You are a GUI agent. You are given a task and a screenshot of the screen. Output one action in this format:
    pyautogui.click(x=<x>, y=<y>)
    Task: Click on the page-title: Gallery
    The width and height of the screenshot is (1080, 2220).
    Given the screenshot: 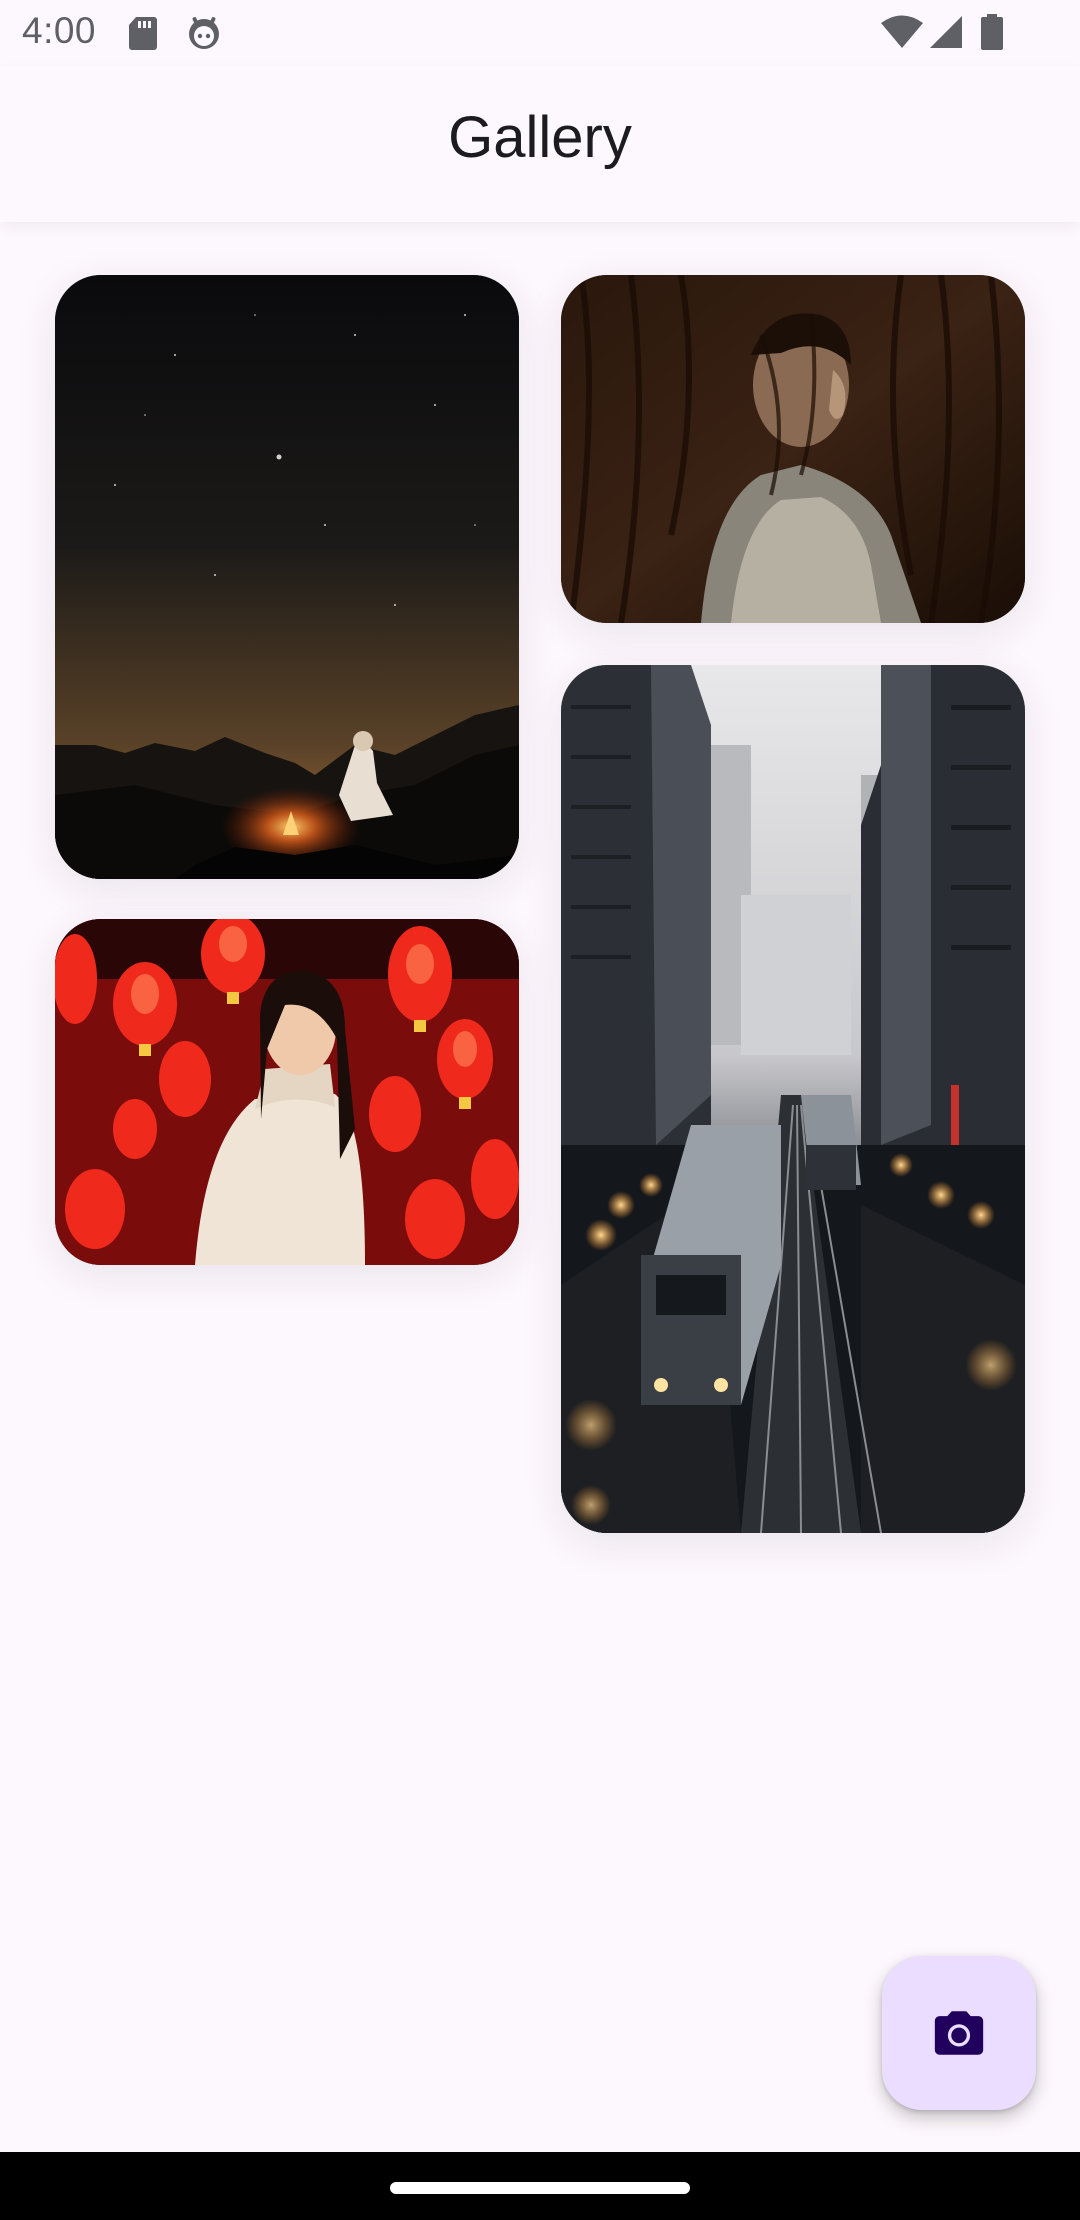 What is the action you would take?
    pyautogui.click(x=540, y=137)
    